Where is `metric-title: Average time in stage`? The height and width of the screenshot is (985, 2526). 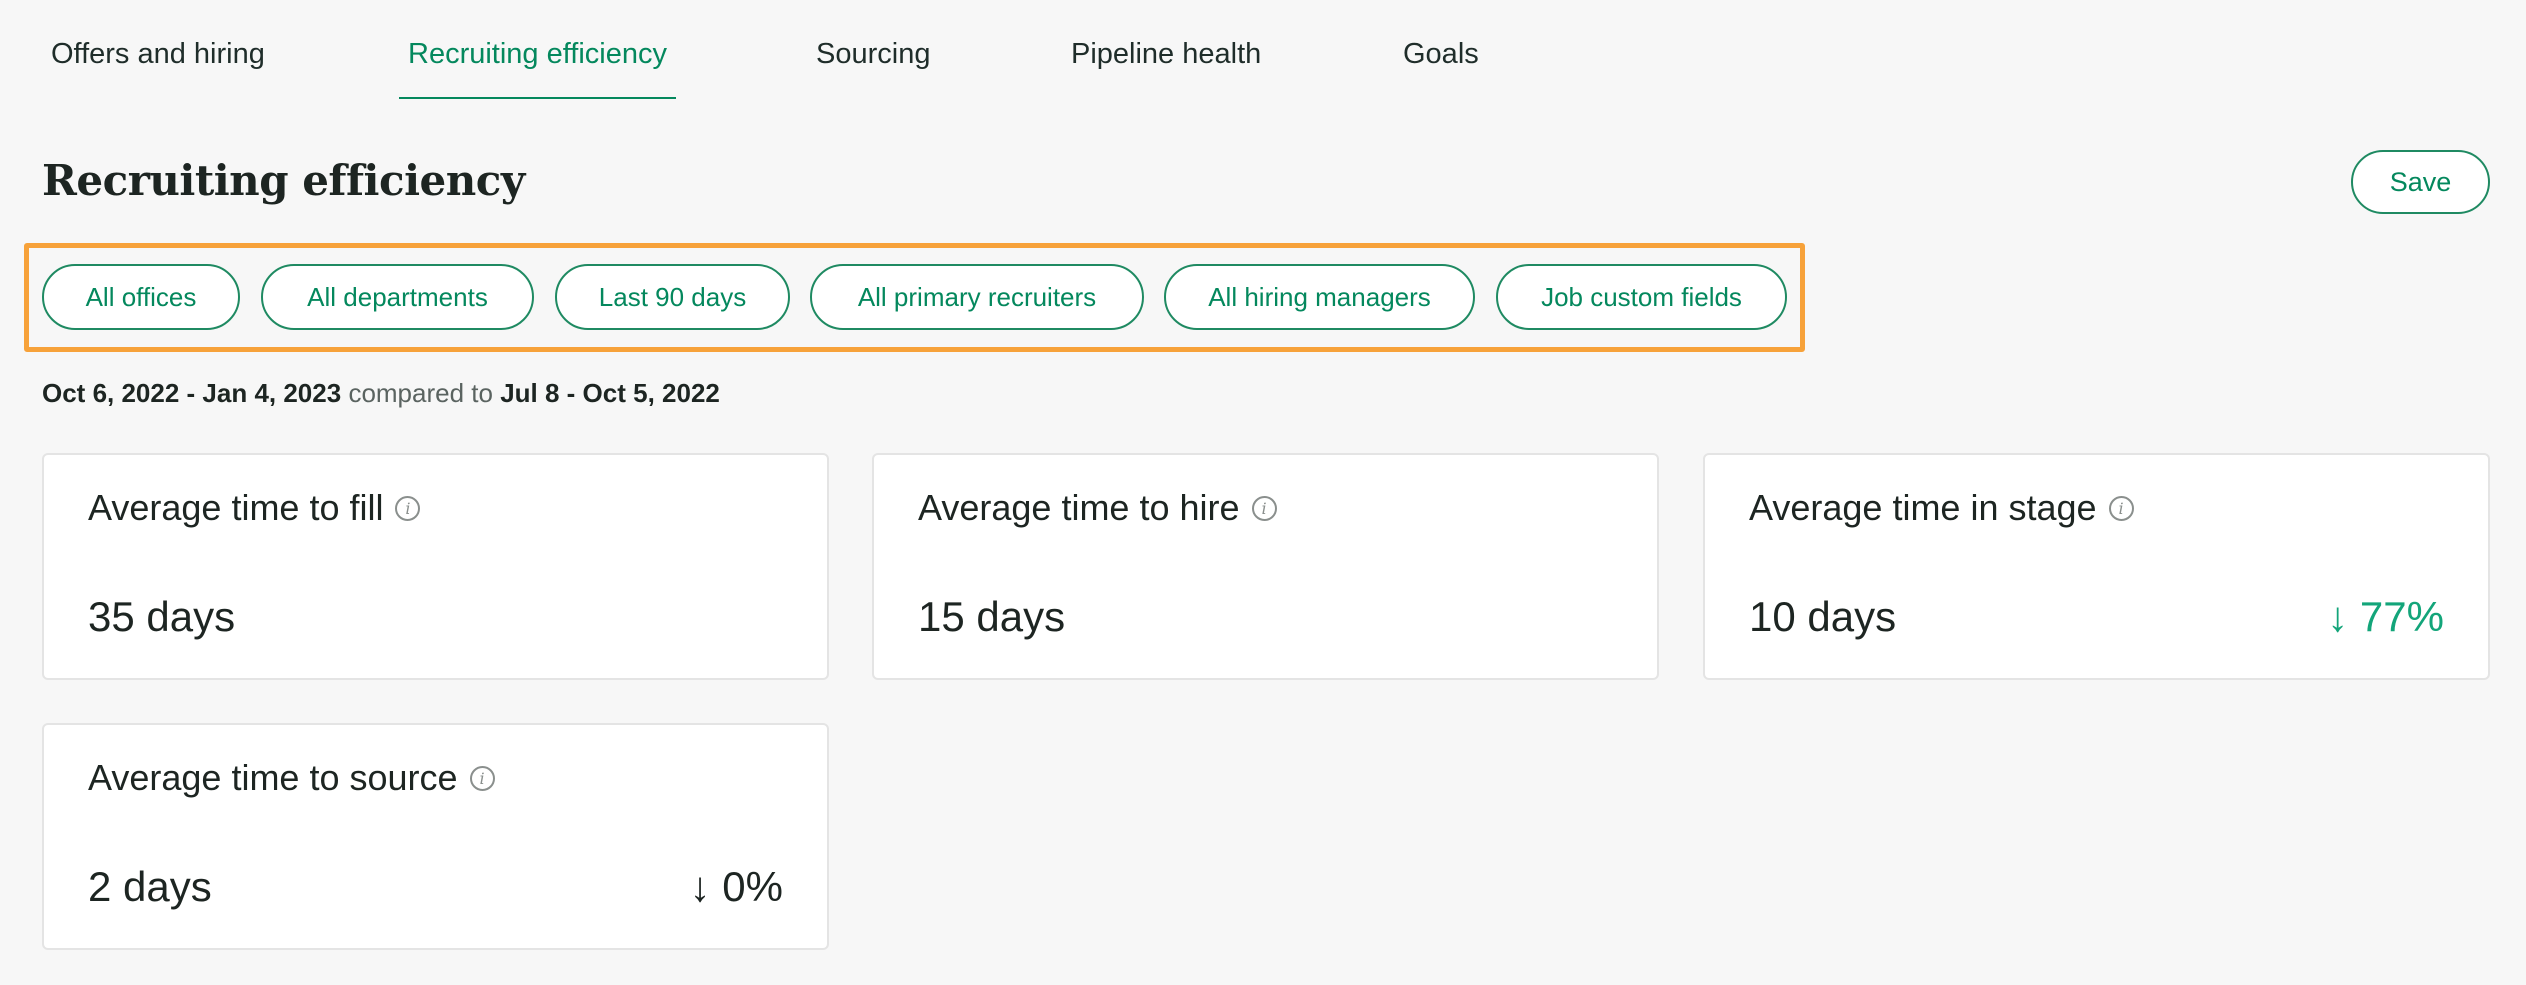 metric-title: Average time in stage is located at coordinates (1923, 507).